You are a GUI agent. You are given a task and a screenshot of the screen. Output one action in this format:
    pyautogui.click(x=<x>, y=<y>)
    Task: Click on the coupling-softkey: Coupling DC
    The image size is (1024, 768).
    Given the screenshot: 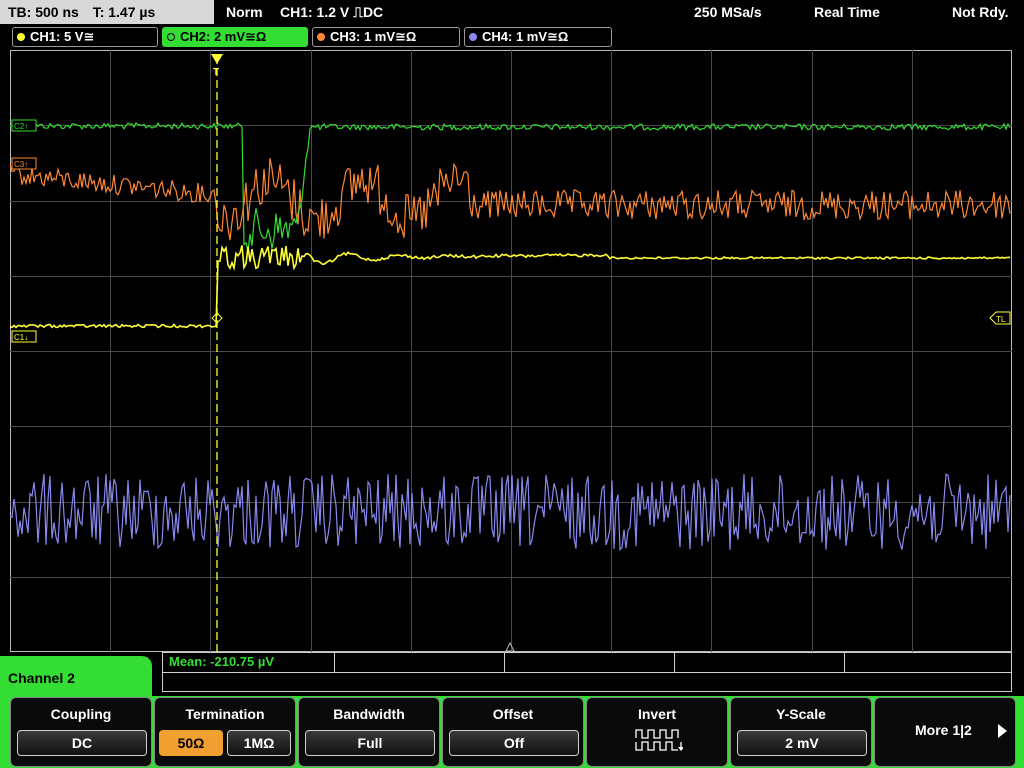 What is the action you would take?
    pyautogui.click(x=81, y=732)
    